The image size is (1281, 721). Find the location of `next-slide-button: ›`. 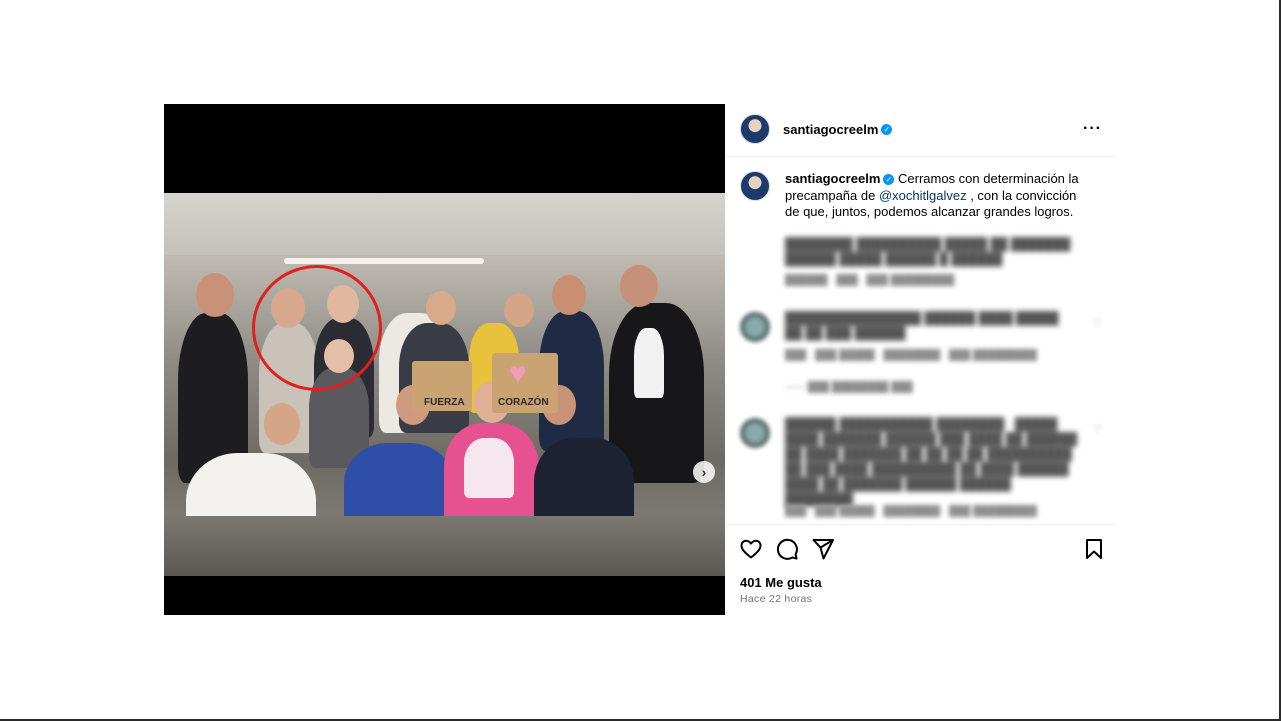

next-slide-button: › is located at coordinates (704, 472).